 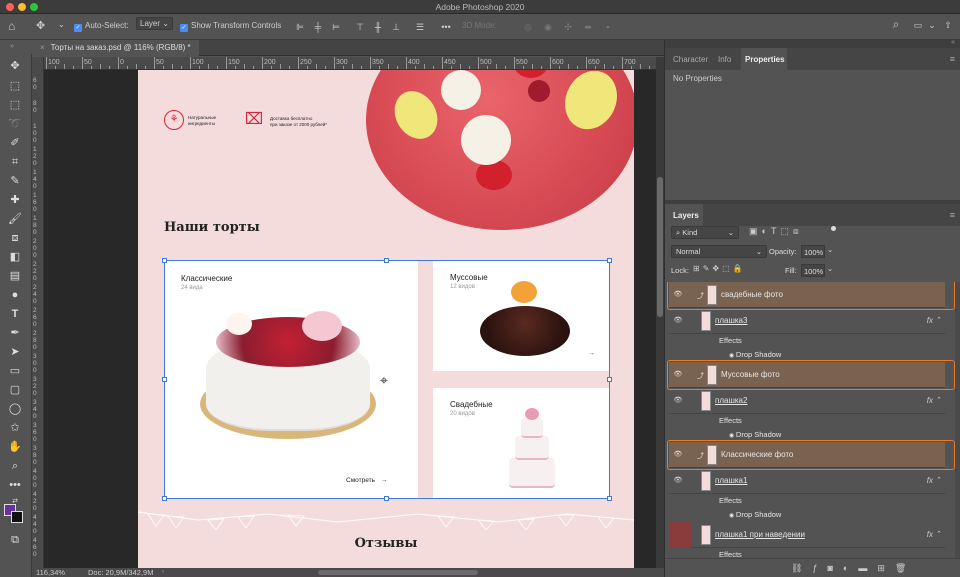 What do you see at coordinates (15, 181) in the screenshot?
I see `eyedropper-tool-icon: ✎` at bounding box center [15, 181].